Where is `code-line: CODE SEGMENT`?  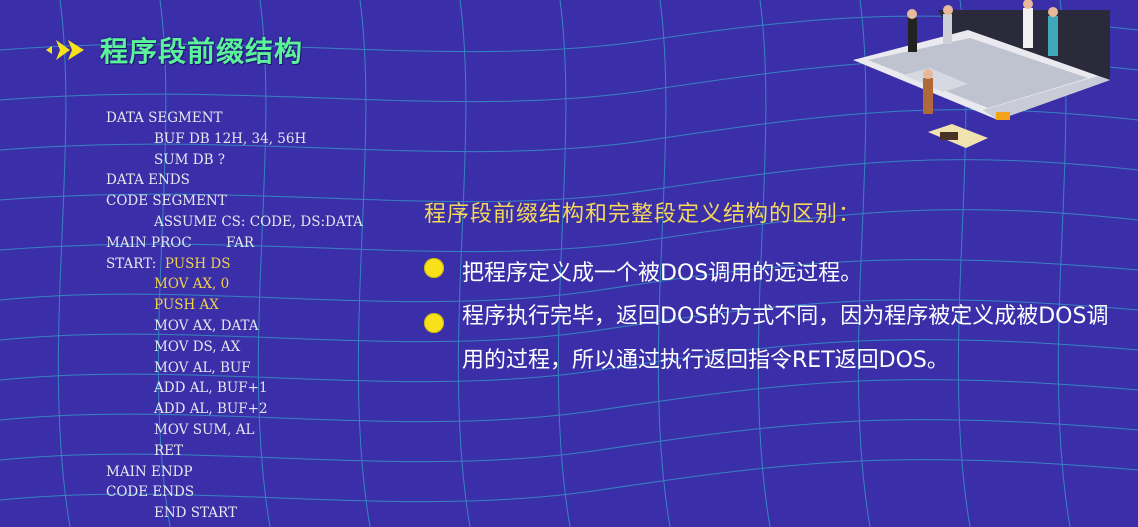 code-line: CODE SEGMENT is located at coordinates (166, 201).